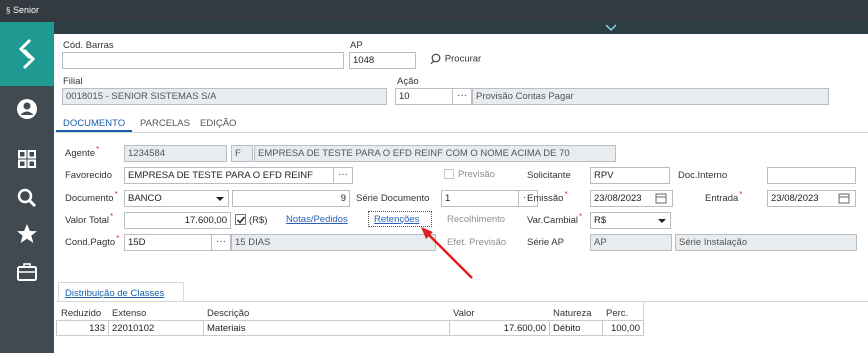 Image resolution: width=868 pixels, height=353 pixels. I want to click on tabs-divider, so click(461, 132).